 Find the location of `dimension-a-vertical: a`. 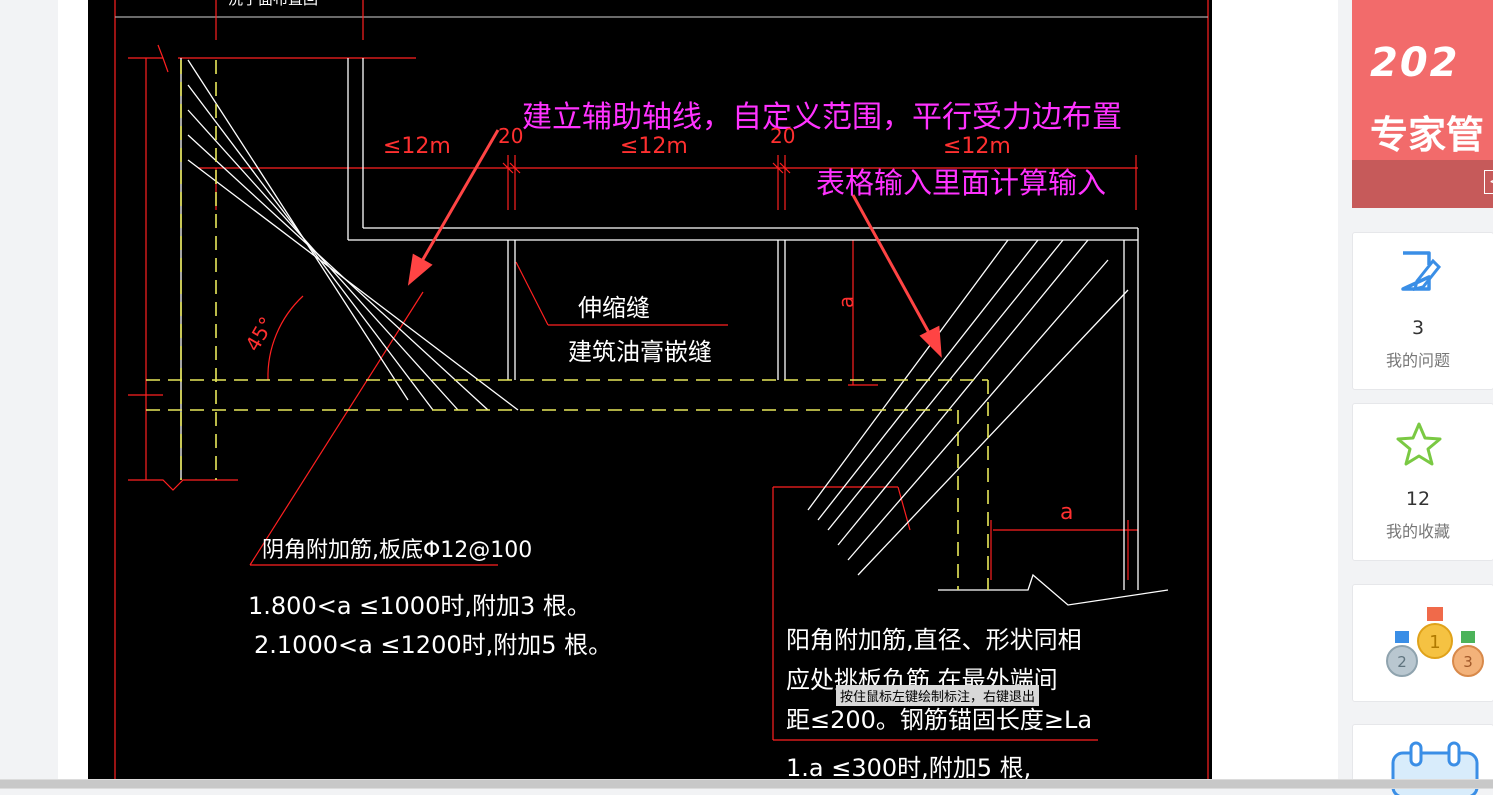

dimension-a-vertical: a is located at coordinates (846, 302).